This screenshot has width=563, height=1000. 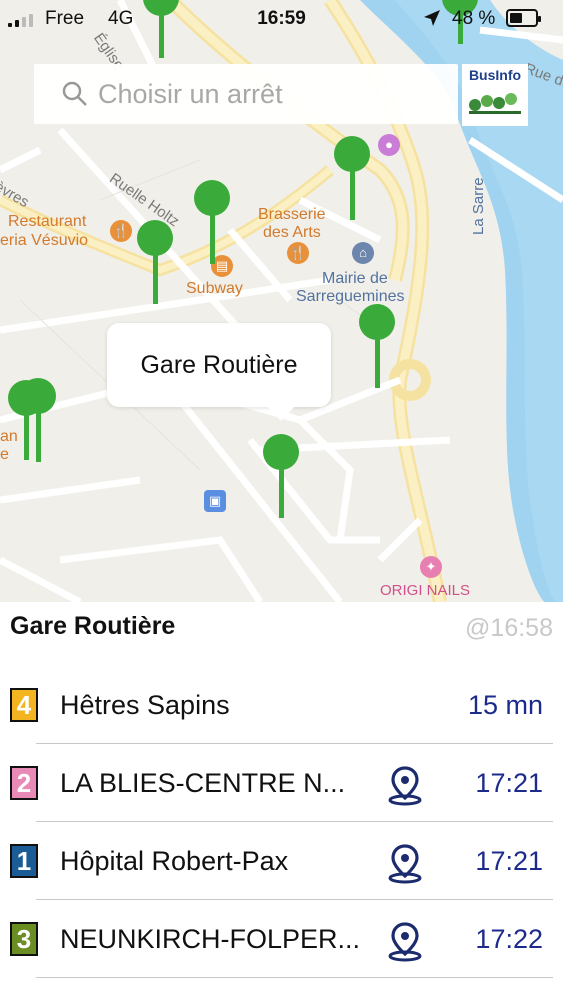 What do you see at coordinates (355, 278) in the screenshot?
I see `mairie-label: Mairie de` at bounding box center [355, 278].